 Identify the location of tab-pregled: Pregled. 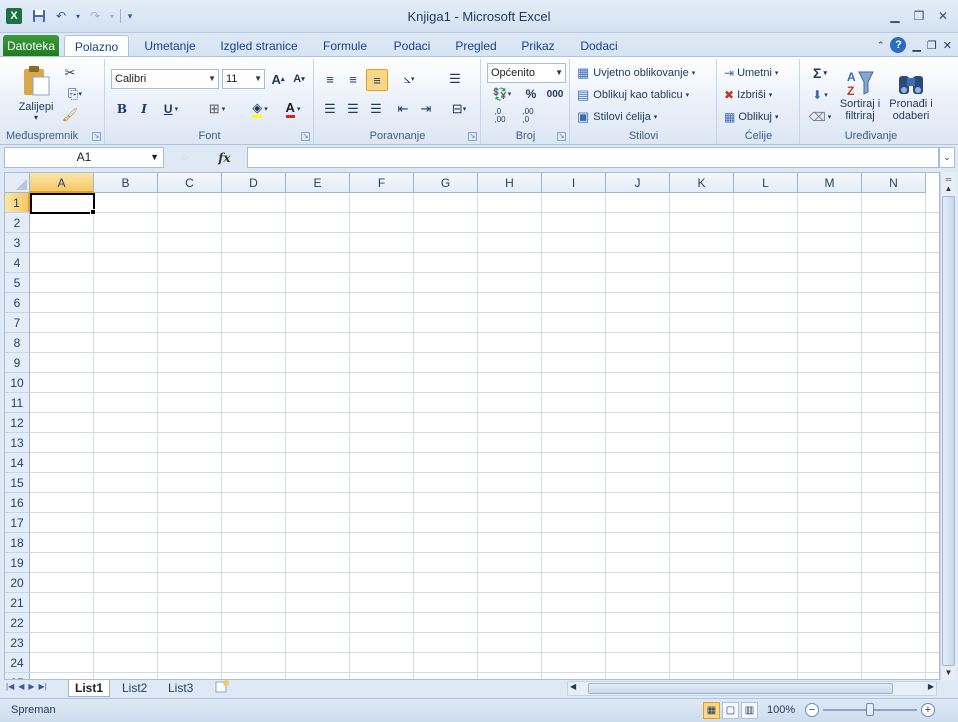
(476, 46).